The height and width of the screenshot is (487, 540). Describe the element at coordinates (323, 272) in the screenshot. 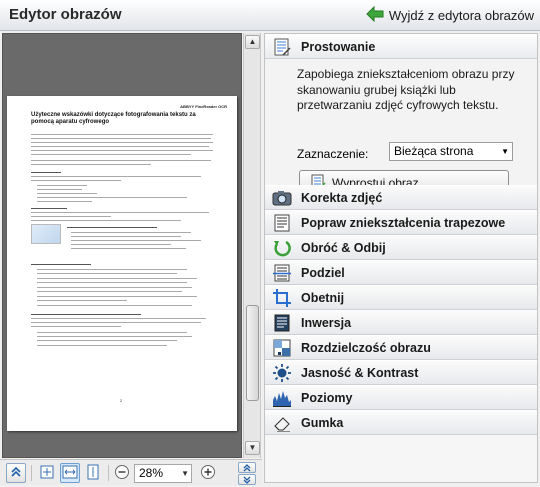

I see `section-label: Podziel` at that location.